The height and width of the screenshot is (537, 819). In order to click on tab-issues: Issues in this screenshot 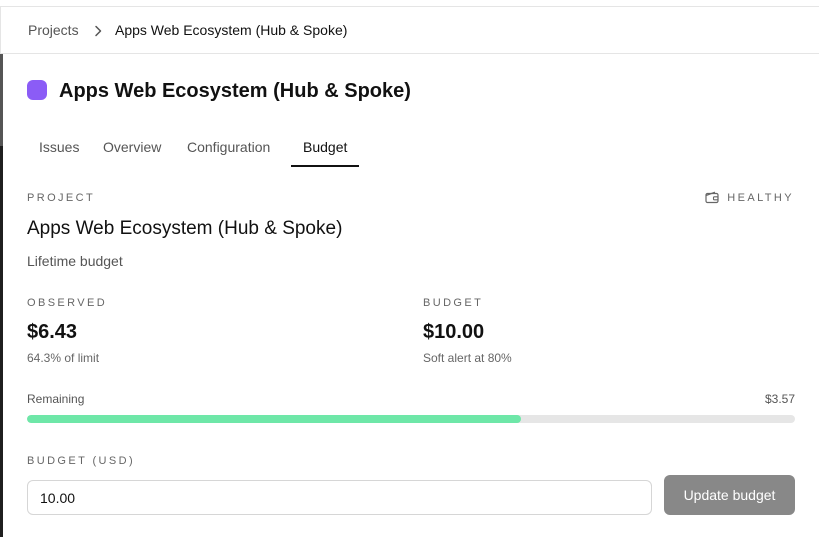, I will do `click(59, 148)`.